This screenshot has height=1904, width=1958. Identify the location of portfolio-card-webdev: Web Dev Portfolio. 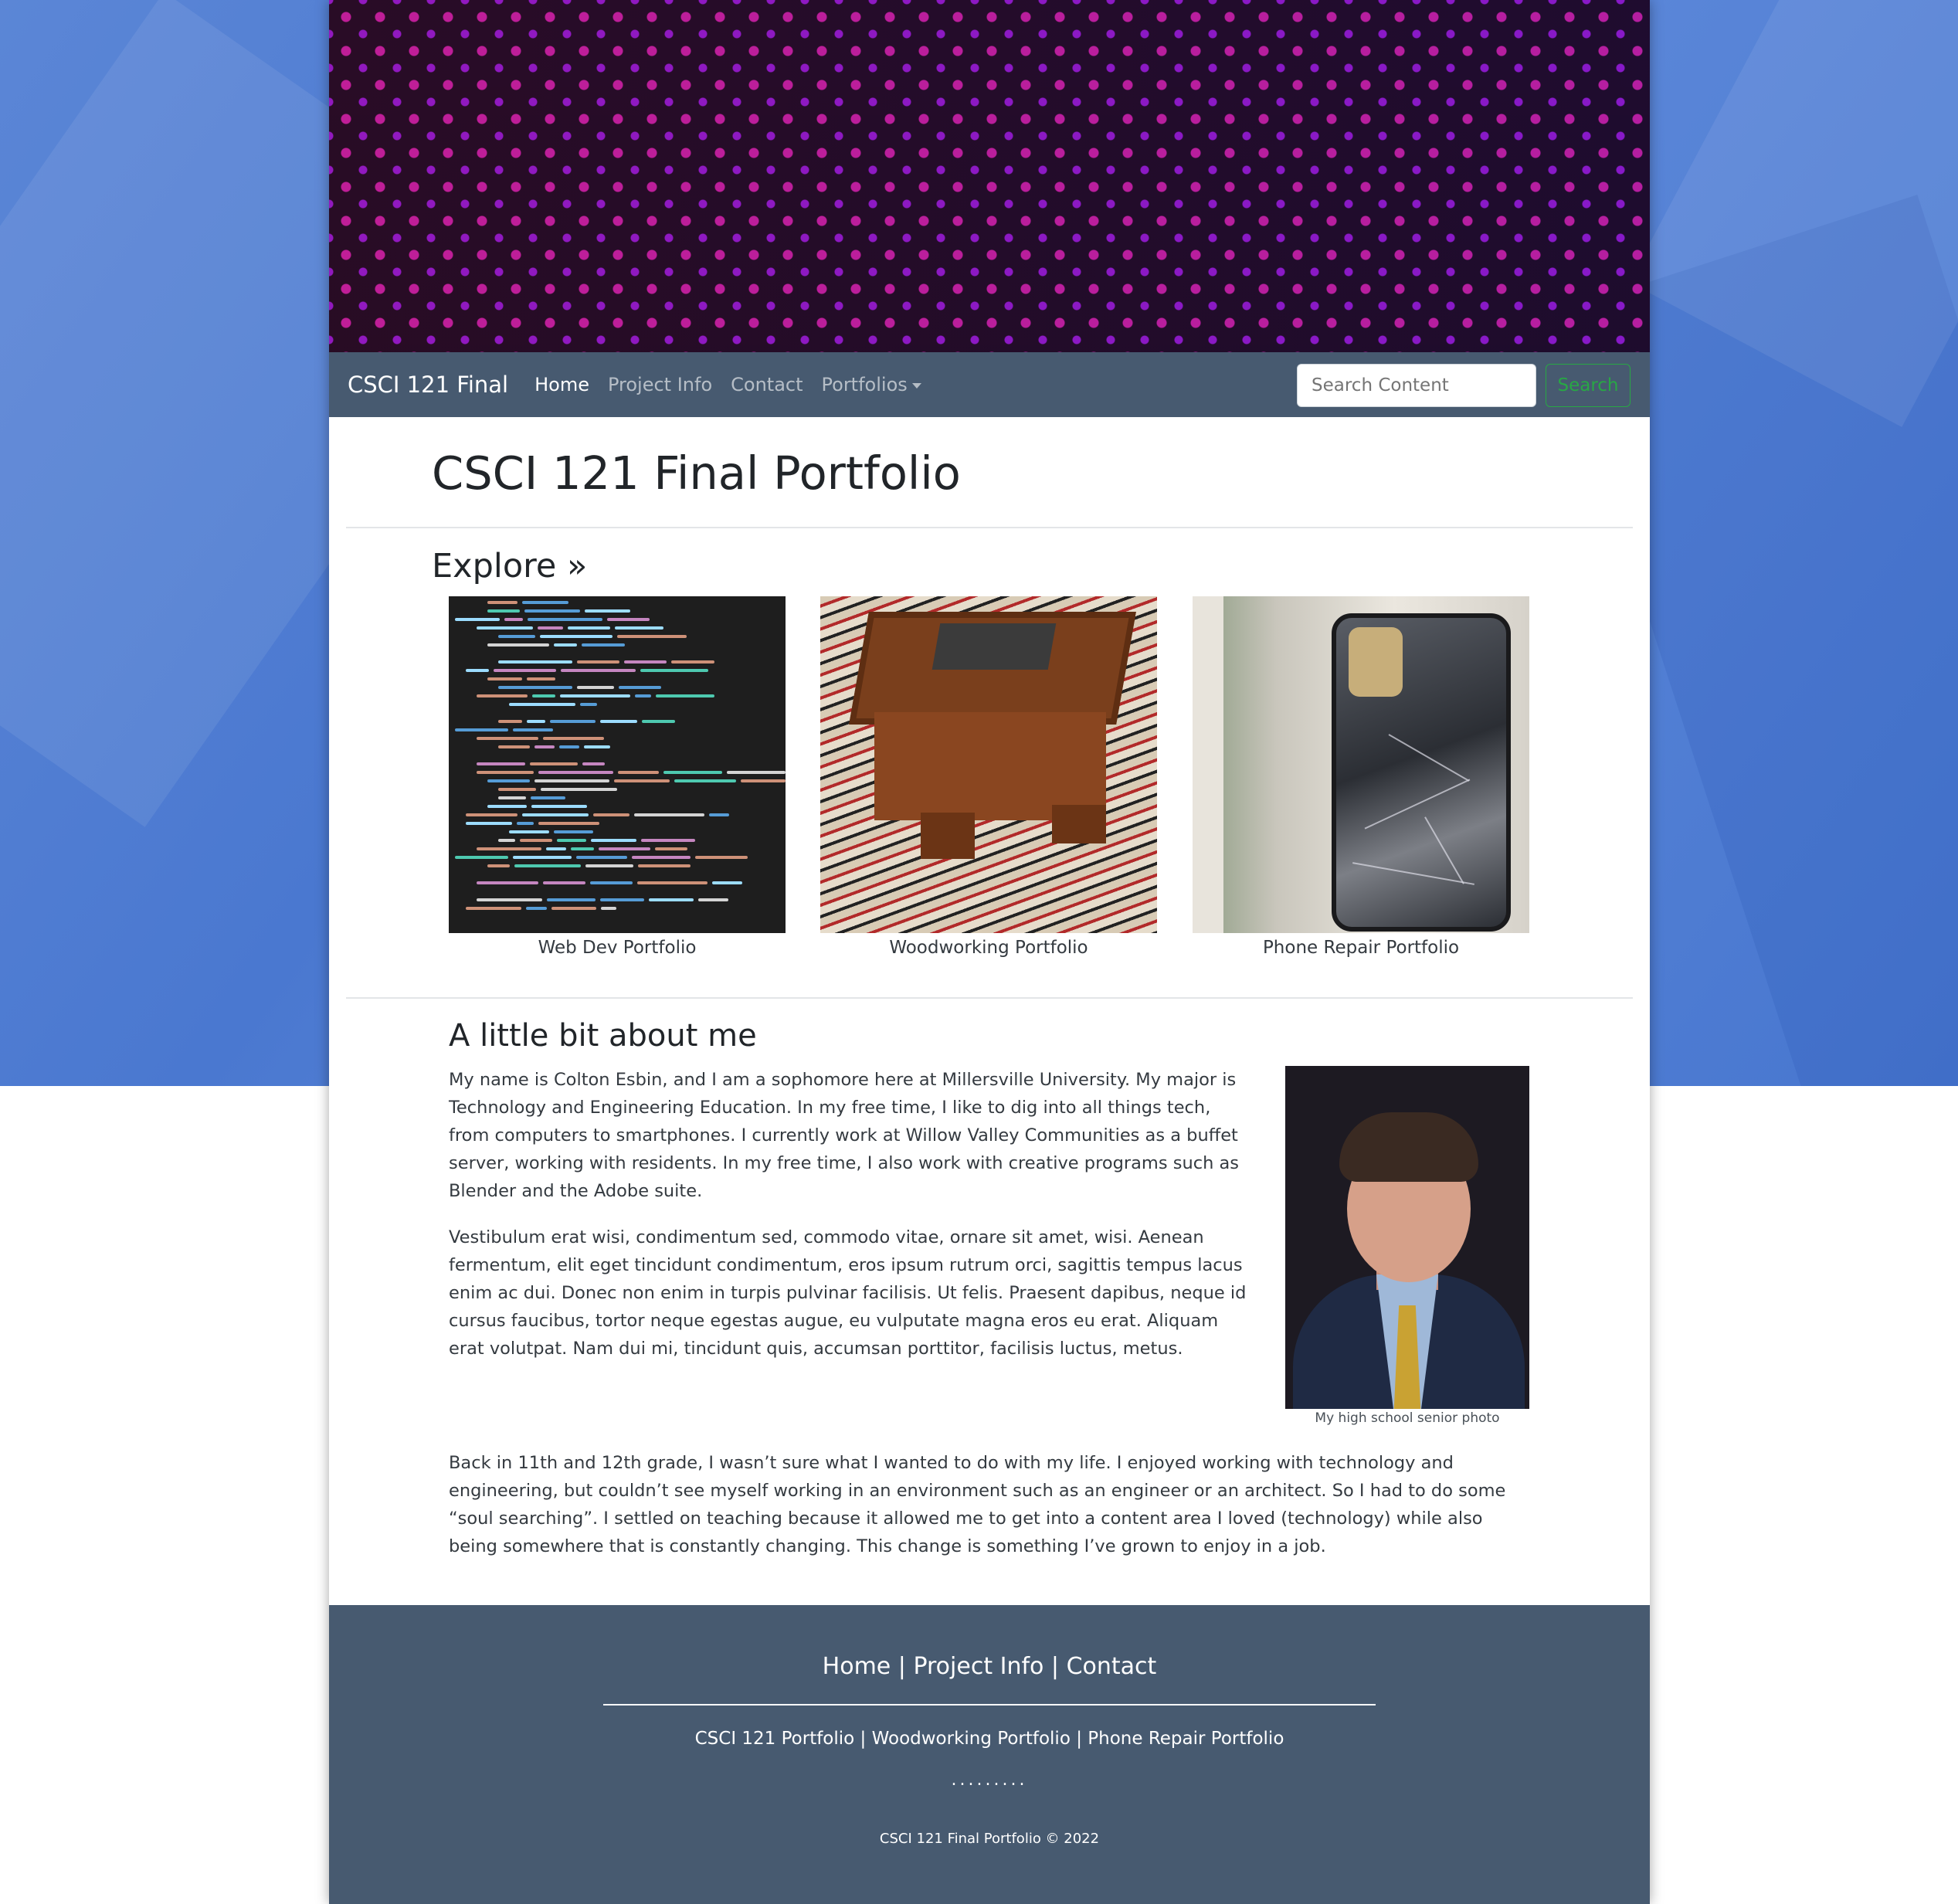
(617, 777).